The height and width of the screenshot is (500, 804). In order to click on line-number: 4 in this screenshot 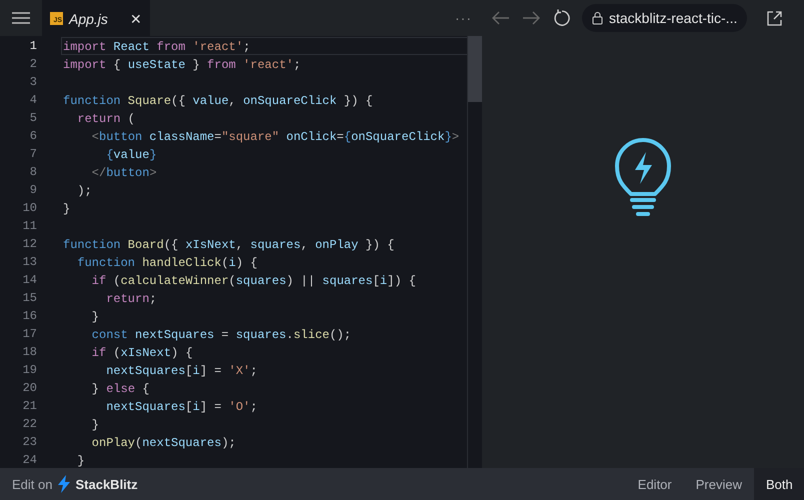, I will do `click(32, 100)`.